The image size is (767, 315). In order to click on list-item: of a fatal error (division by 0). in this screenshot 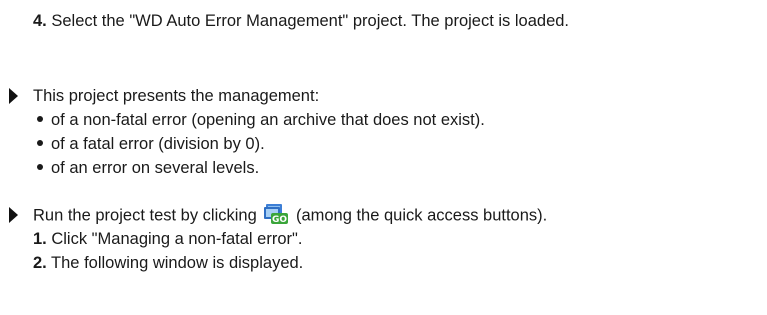, I will do `click(151, 144)`.